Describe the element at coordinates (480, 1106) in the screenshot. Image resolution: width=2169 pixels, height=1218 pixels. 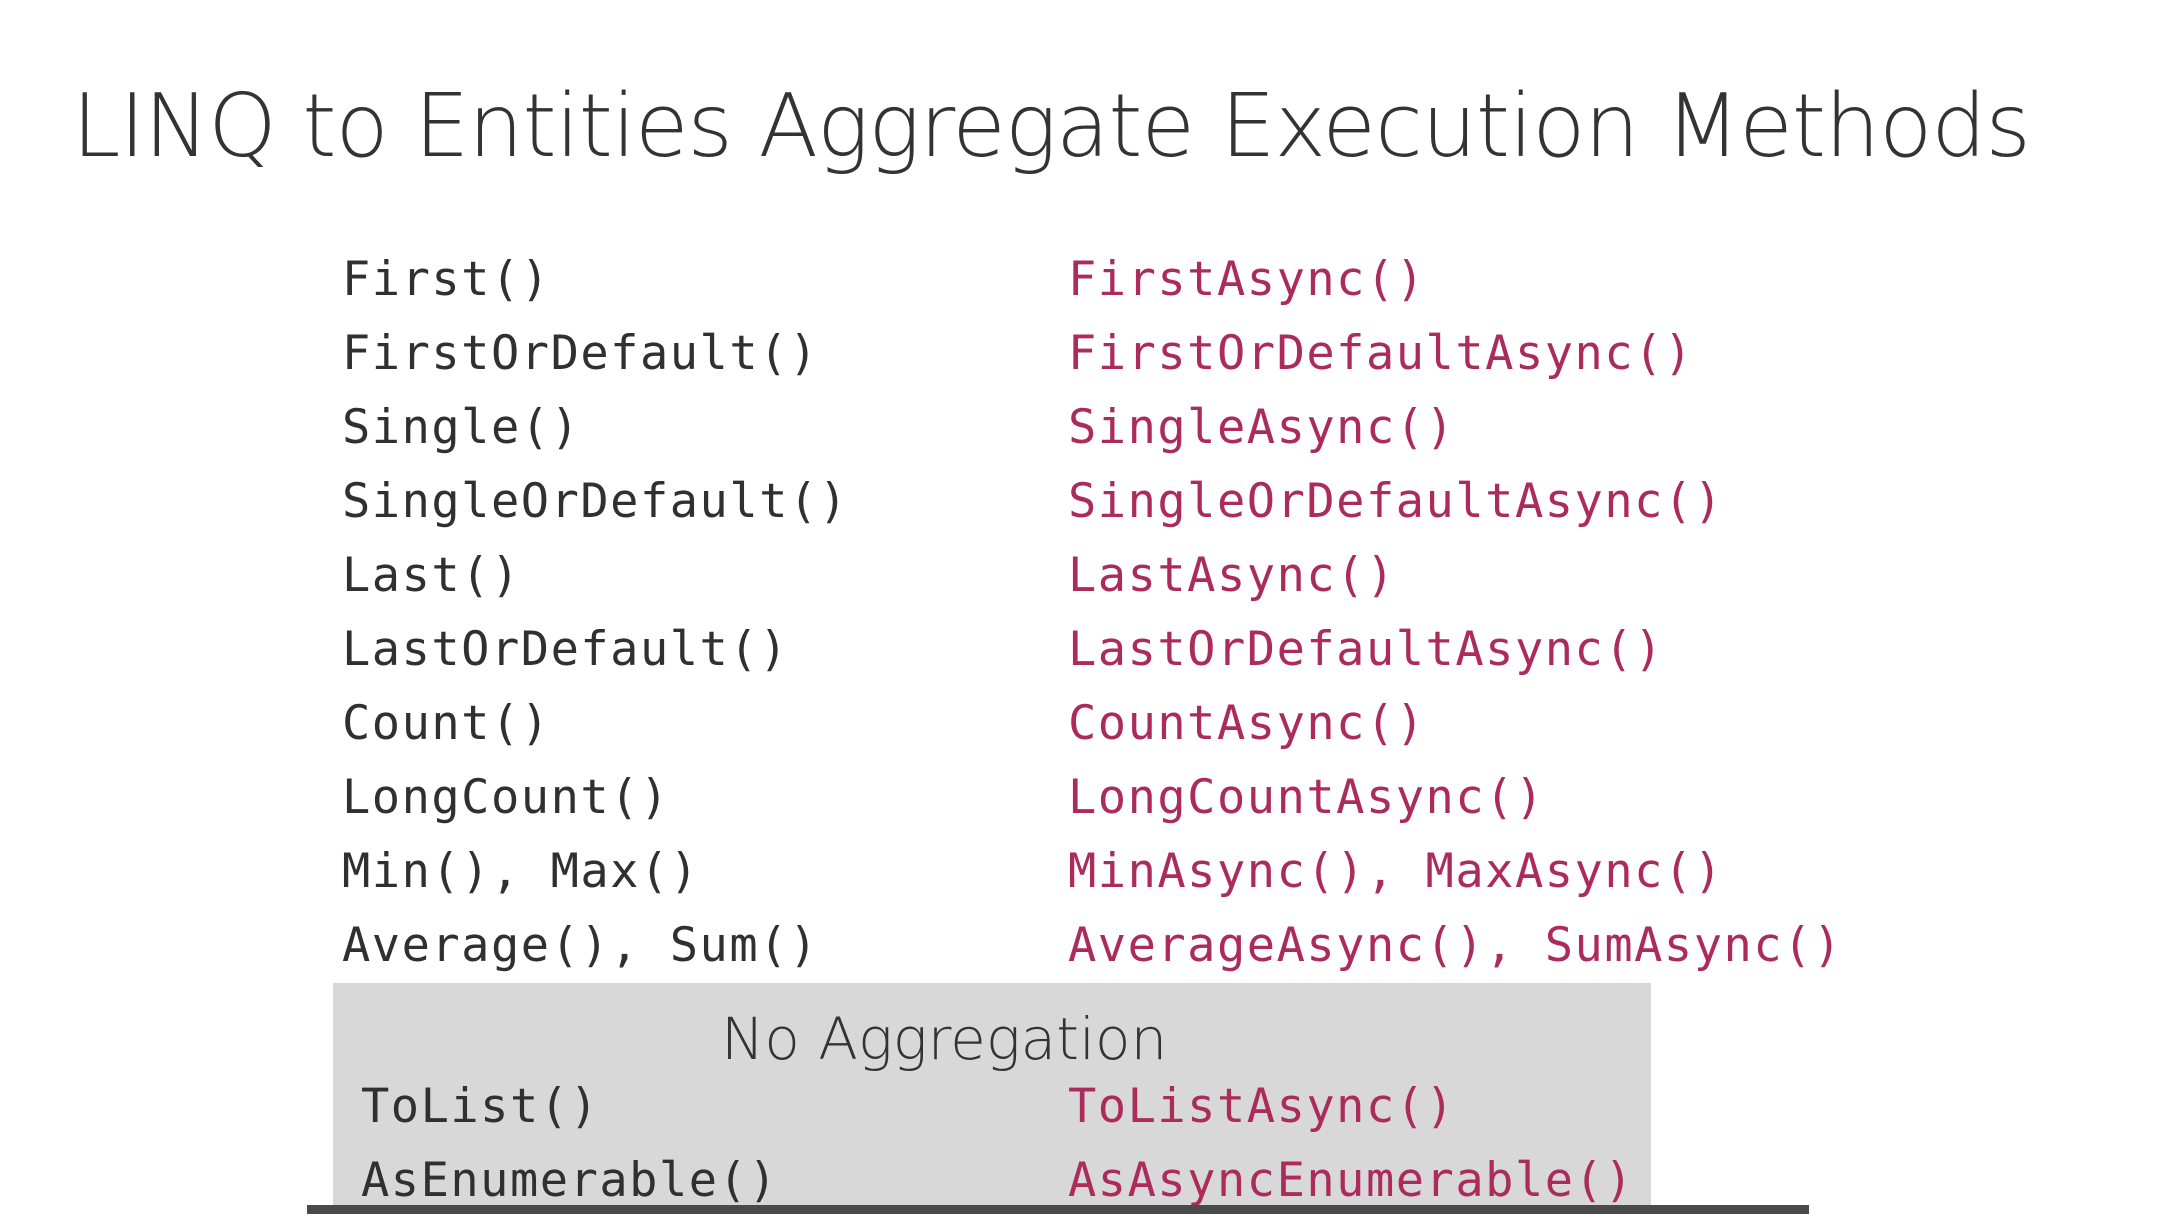
I see `sync-method: ToList()` at that location.